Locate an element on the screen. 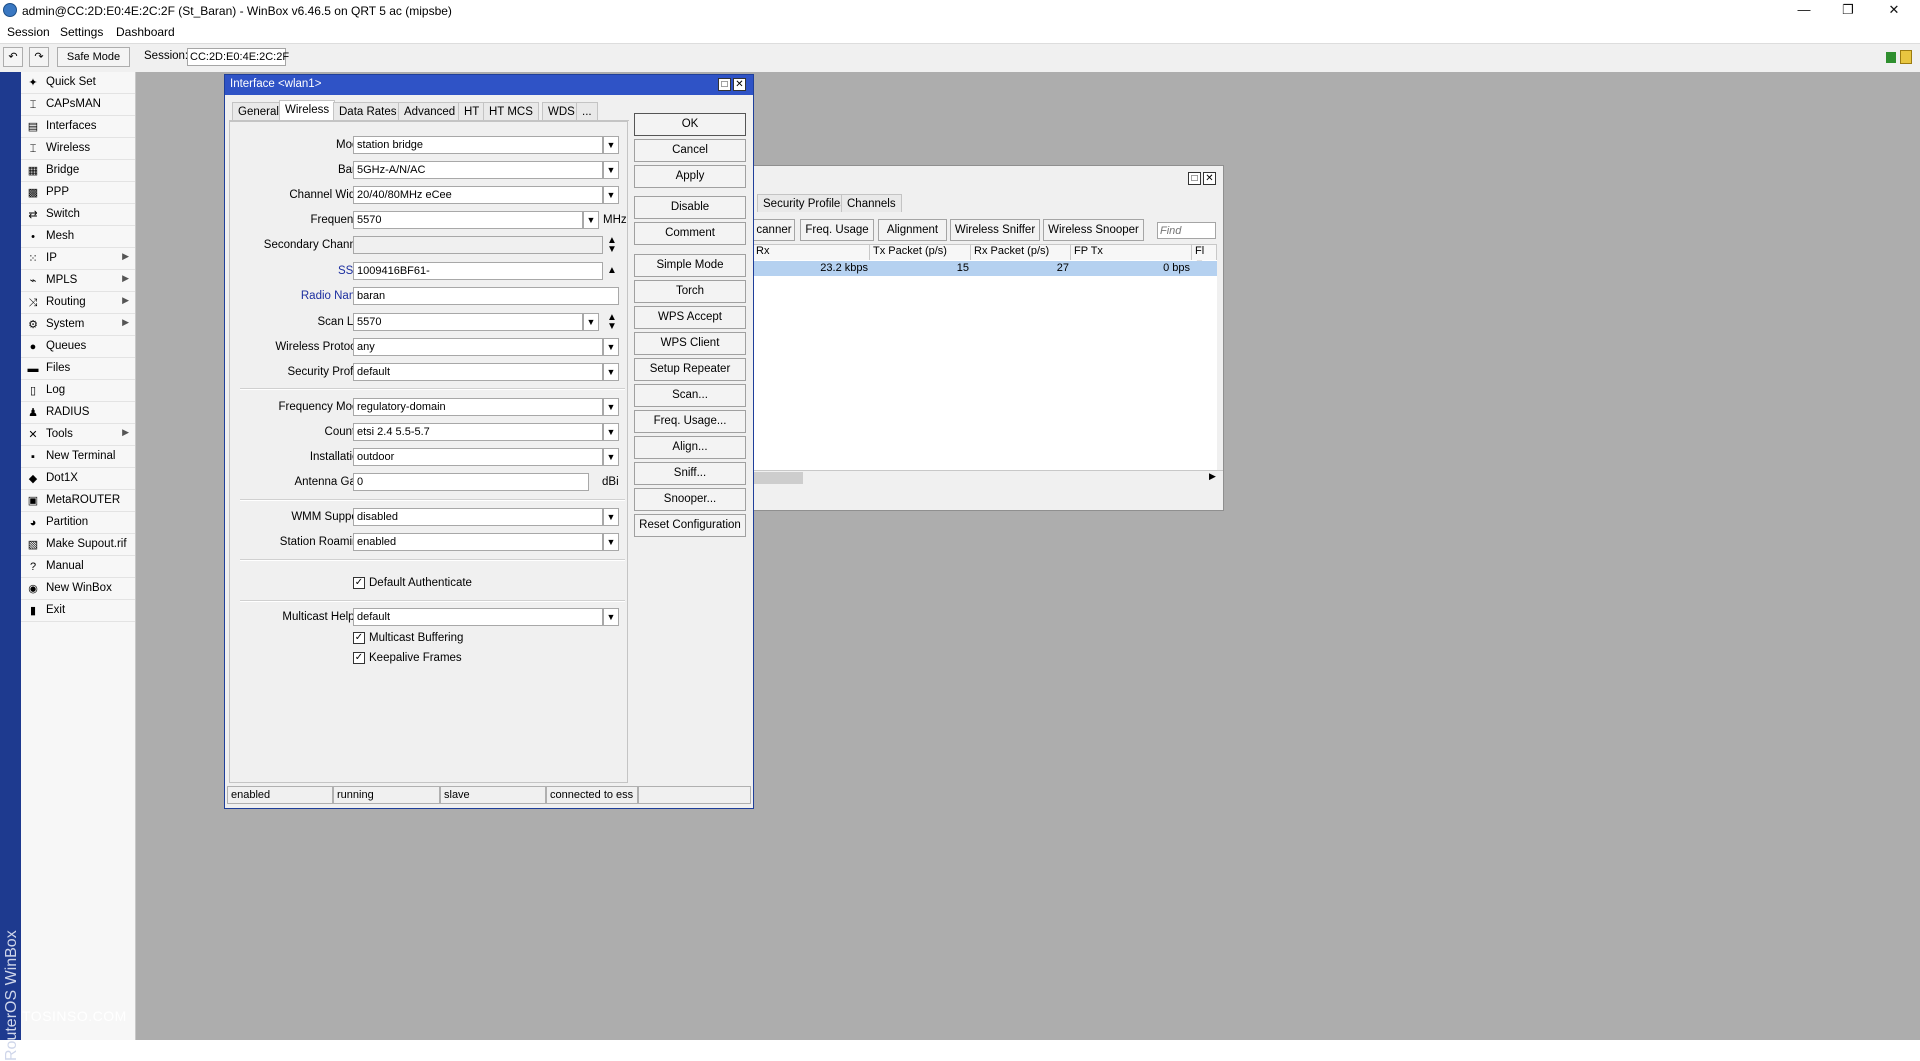 The height and width of the screenshot is (1061, 1920). multicast-helper-select: default is located at coordinates (478, 617).